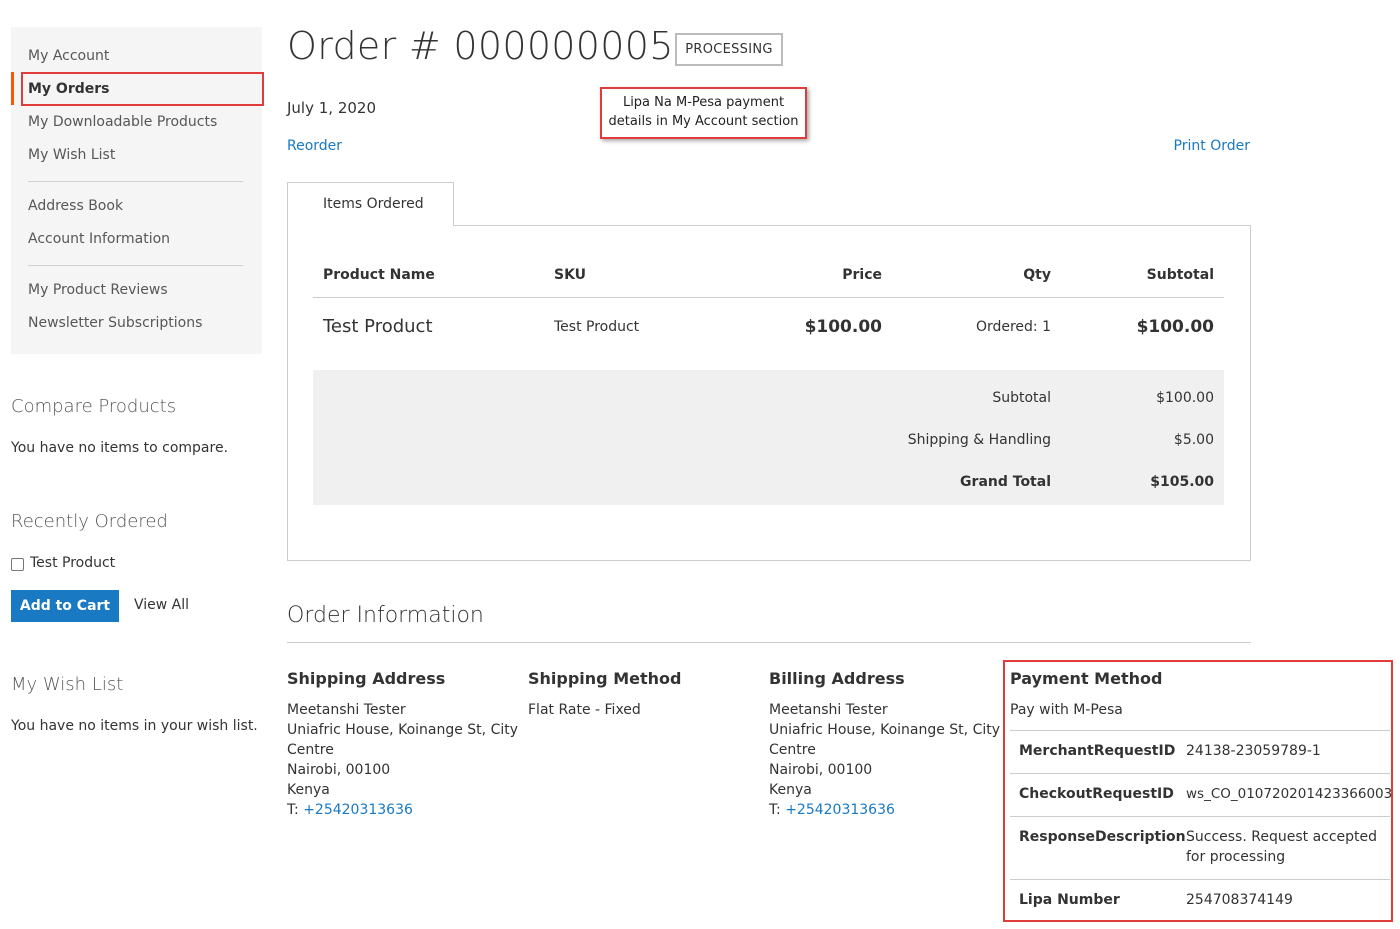 The width and height of the screenshot is (1400, 929). Describe the element at coordinates (1013, 327) in the screenshot. I see `item-qty: Ordered: 1` at that location.